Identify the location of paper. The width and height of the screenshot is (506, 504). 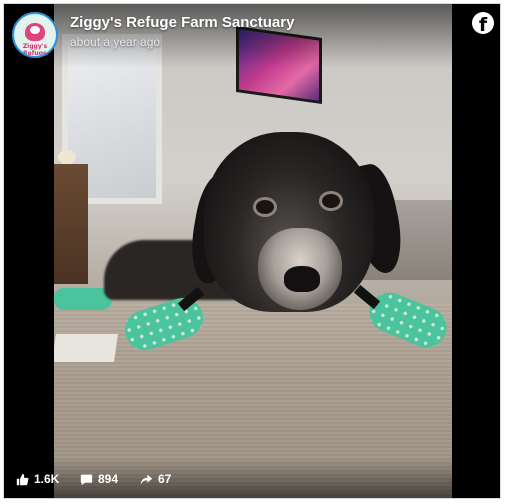
(86, 348).